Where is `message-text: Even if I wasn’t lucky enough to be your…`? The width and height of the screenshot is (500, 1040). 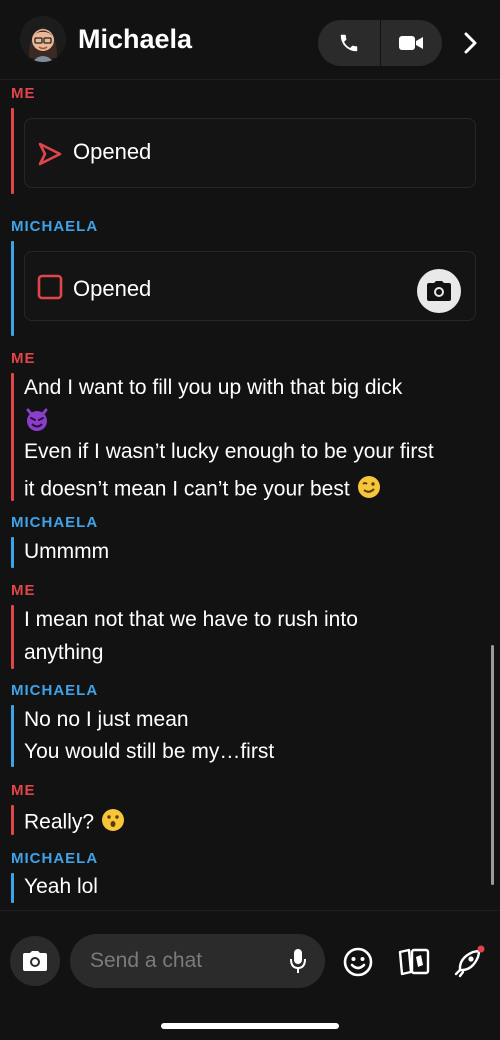
message-text: Even if I wasn’t lucky enough to be your… is located at coordinates (229, 451).